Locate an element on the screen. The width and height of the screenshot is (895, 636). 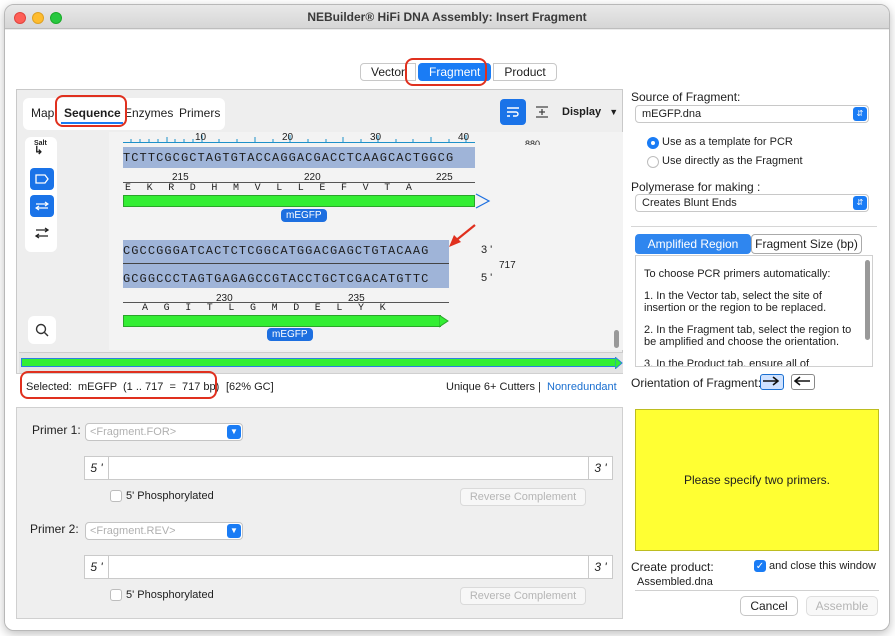
ruler-cut-label: 880 is located at coordinates (533, 142).